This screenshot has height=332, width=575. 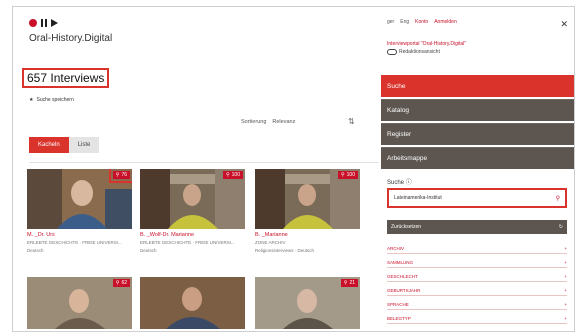 I want to click on sort-direction-icon: ⇅, so click(x=351, y=121).